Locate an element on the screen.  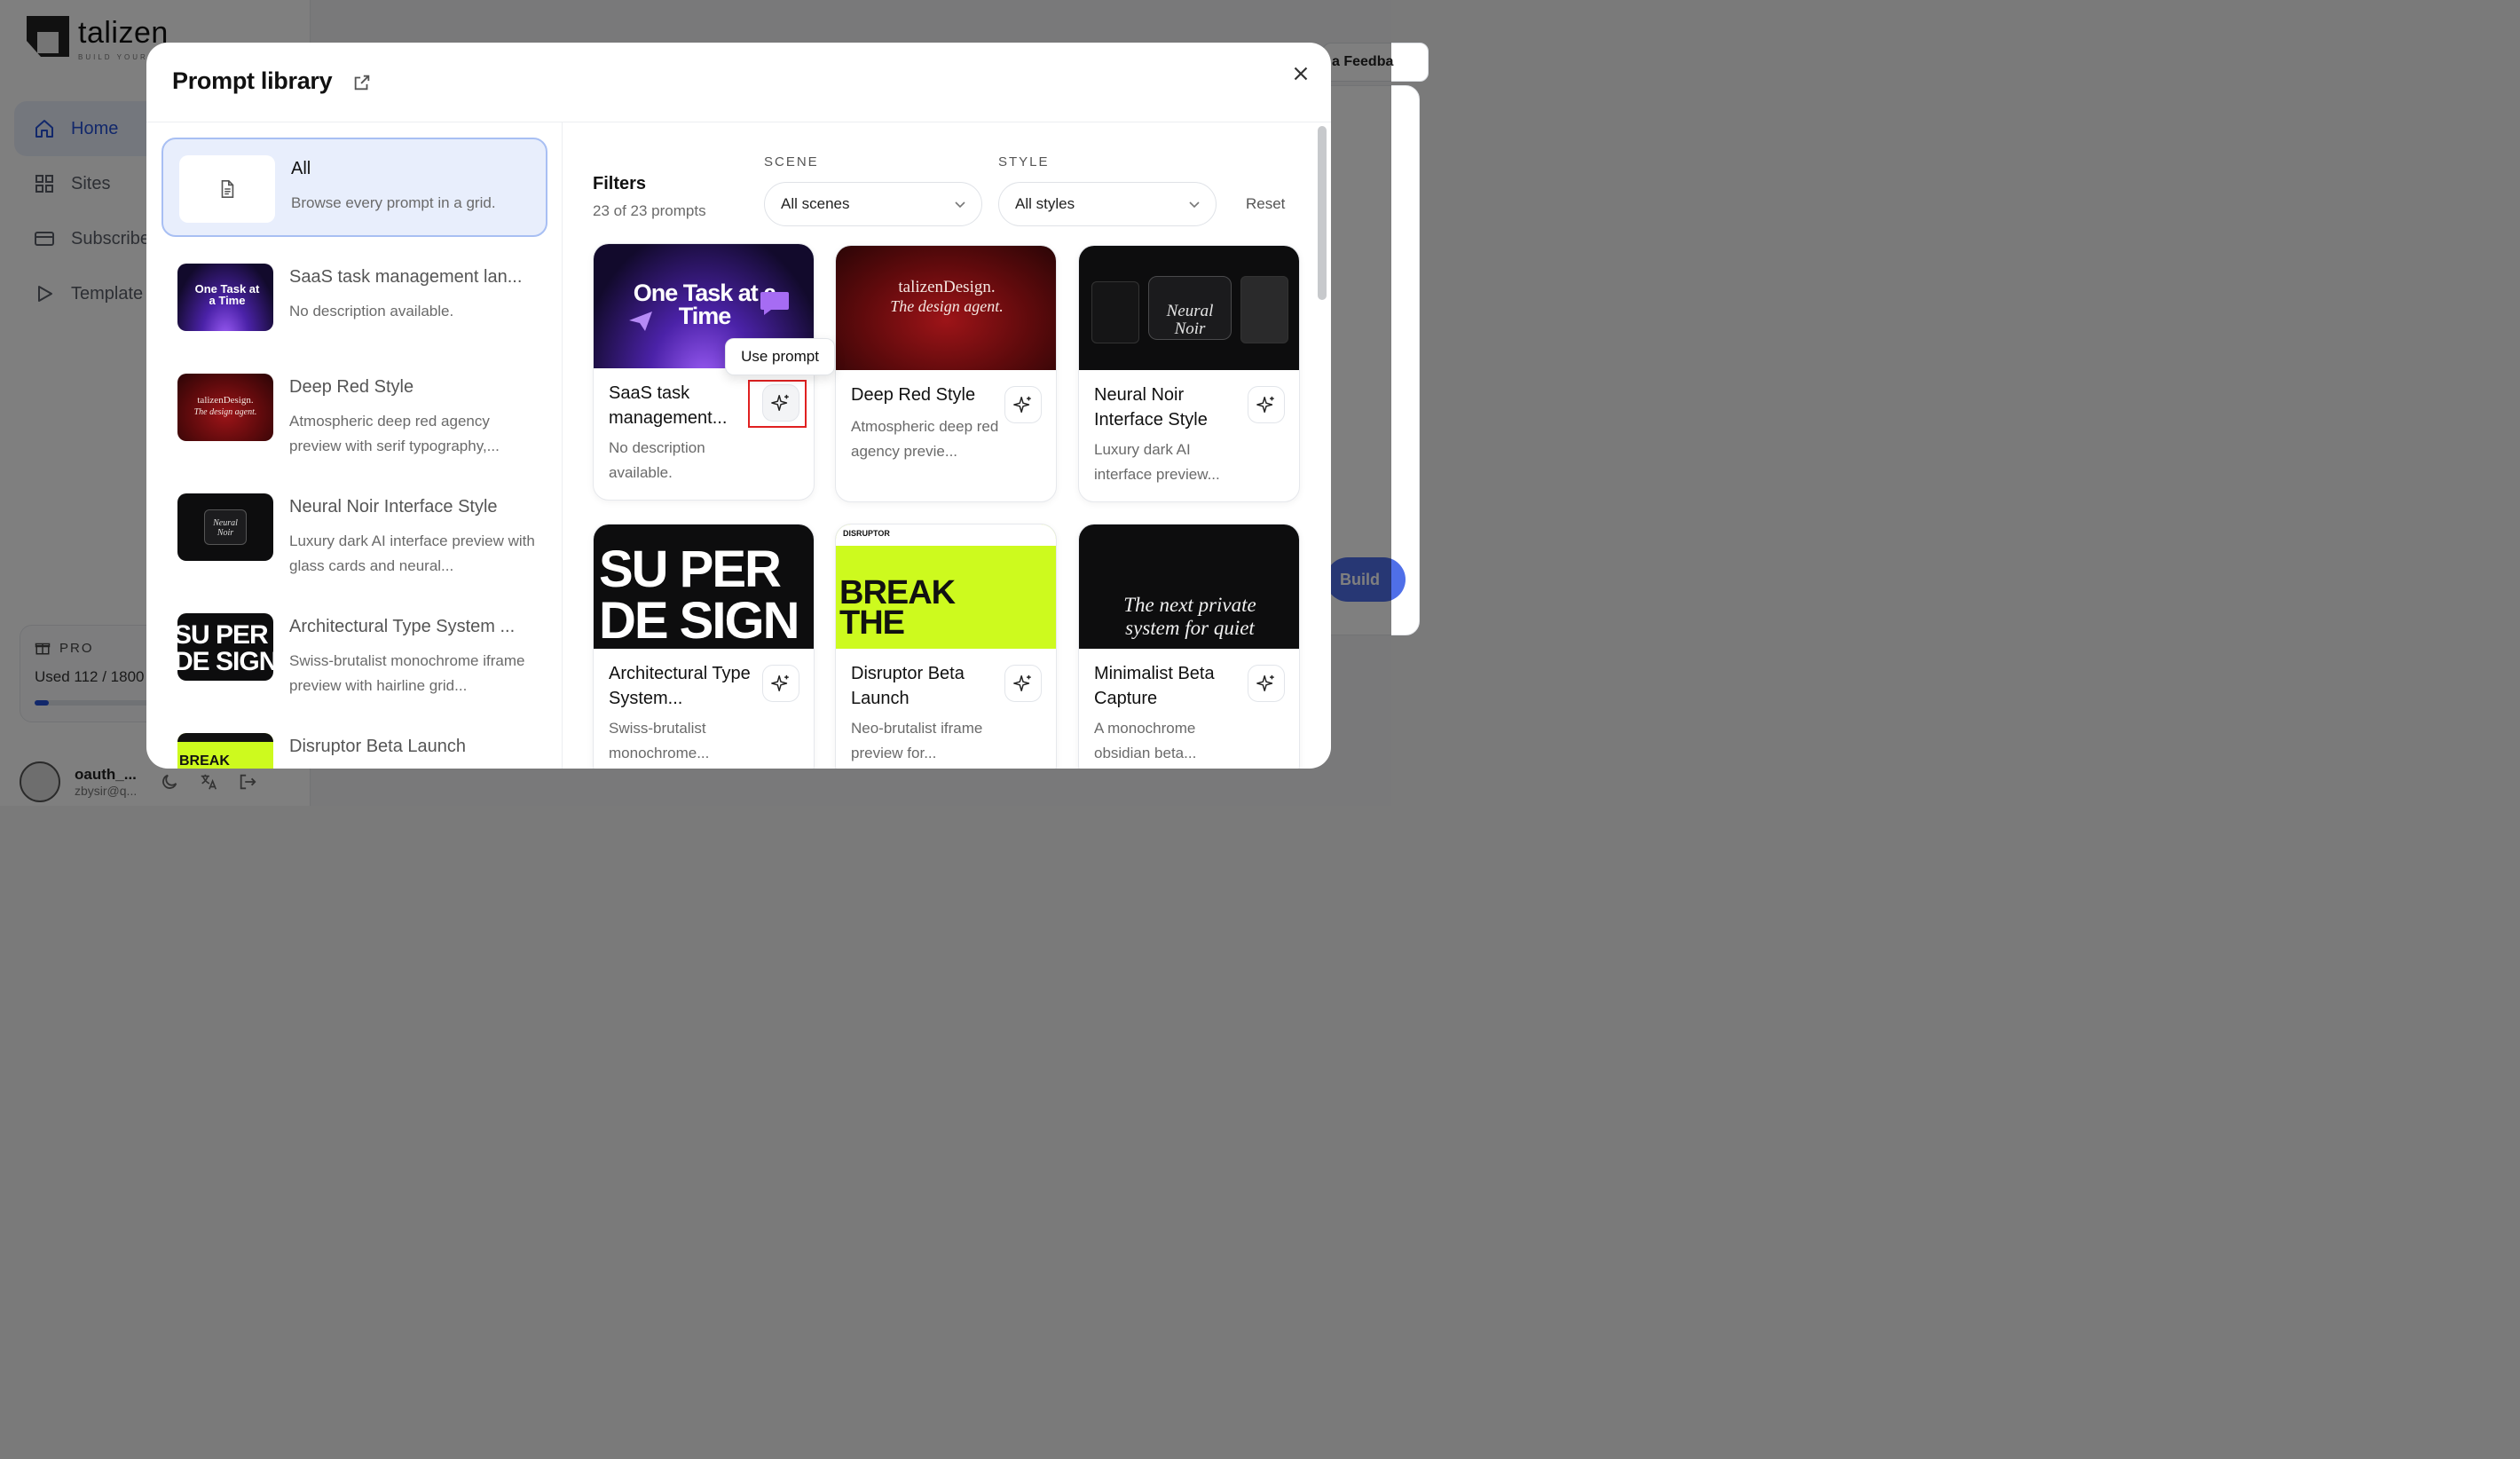
thumb-topbar is located at coordinates (225, 738).